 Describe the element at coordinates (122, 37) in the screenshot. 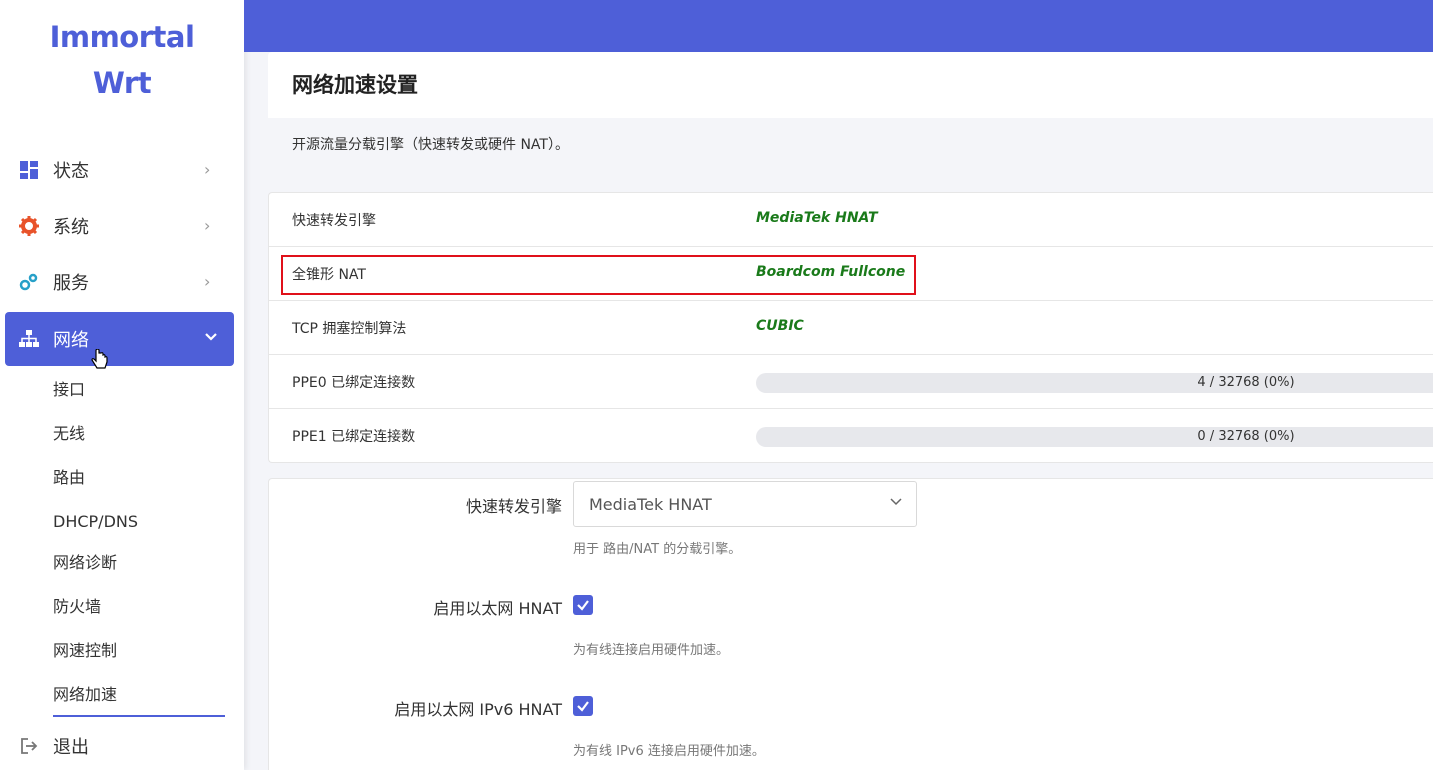

I see `logo-line1: Immortal` at that location.